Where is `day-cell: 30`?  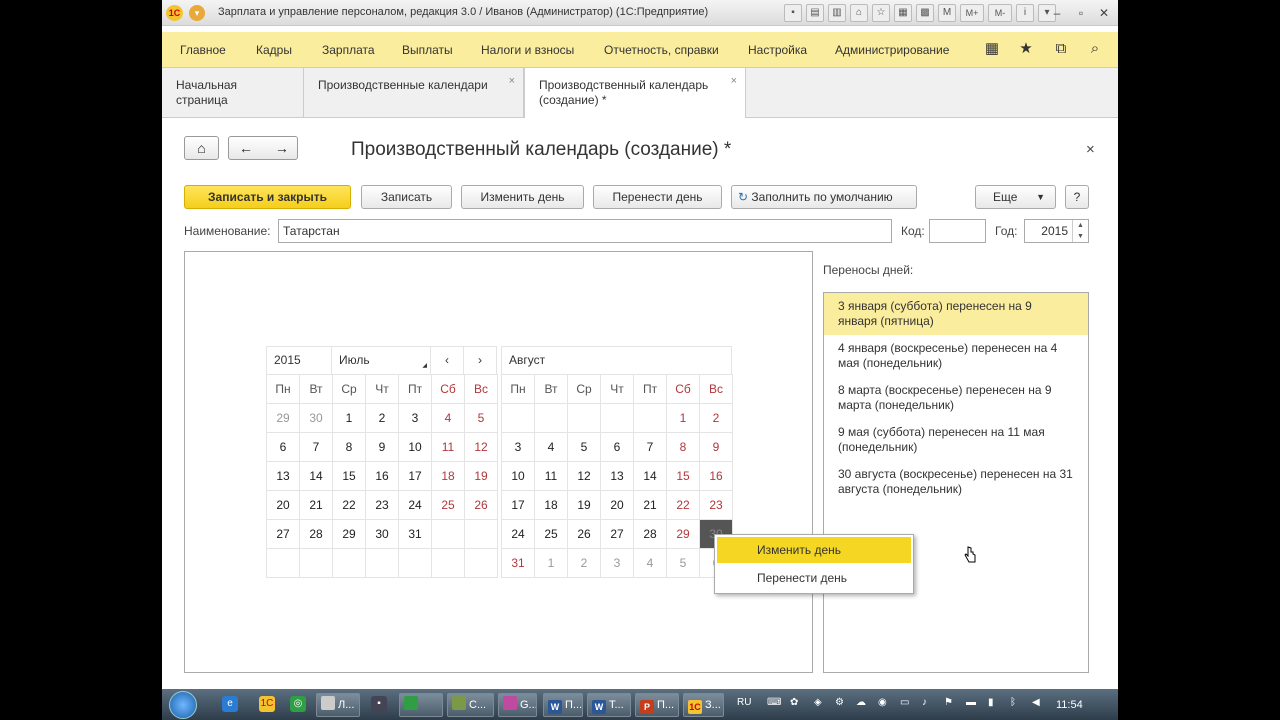 day-cell: 30 is located at coordinates (382, 534).